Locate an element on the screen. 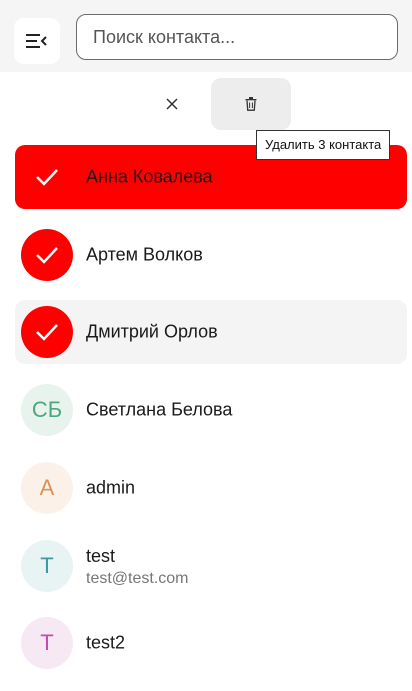 The image size is (412, 691). contact-name: test2 is located at coordinates (106, 642).